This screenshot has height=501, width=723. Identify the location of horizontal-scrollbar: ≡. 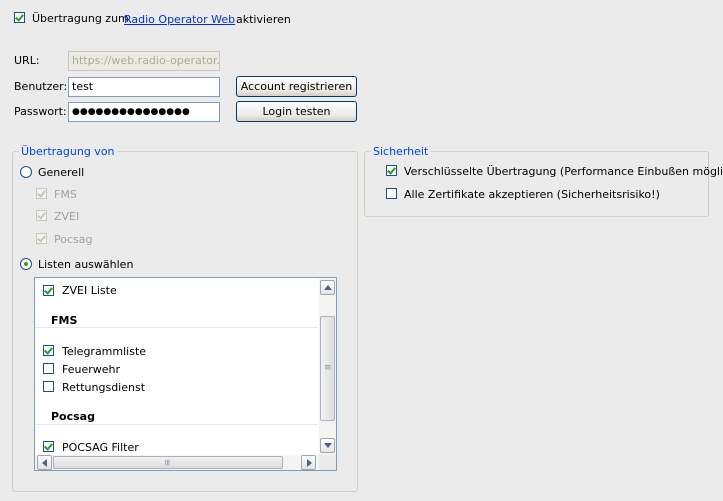
(177, 462).